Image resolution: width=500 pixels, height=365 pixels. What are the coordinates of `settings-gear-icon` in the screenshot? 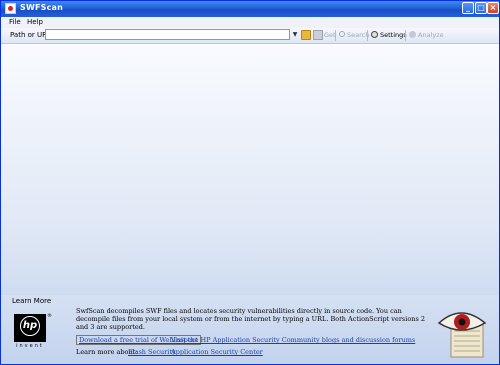 It's located at (374, 34).